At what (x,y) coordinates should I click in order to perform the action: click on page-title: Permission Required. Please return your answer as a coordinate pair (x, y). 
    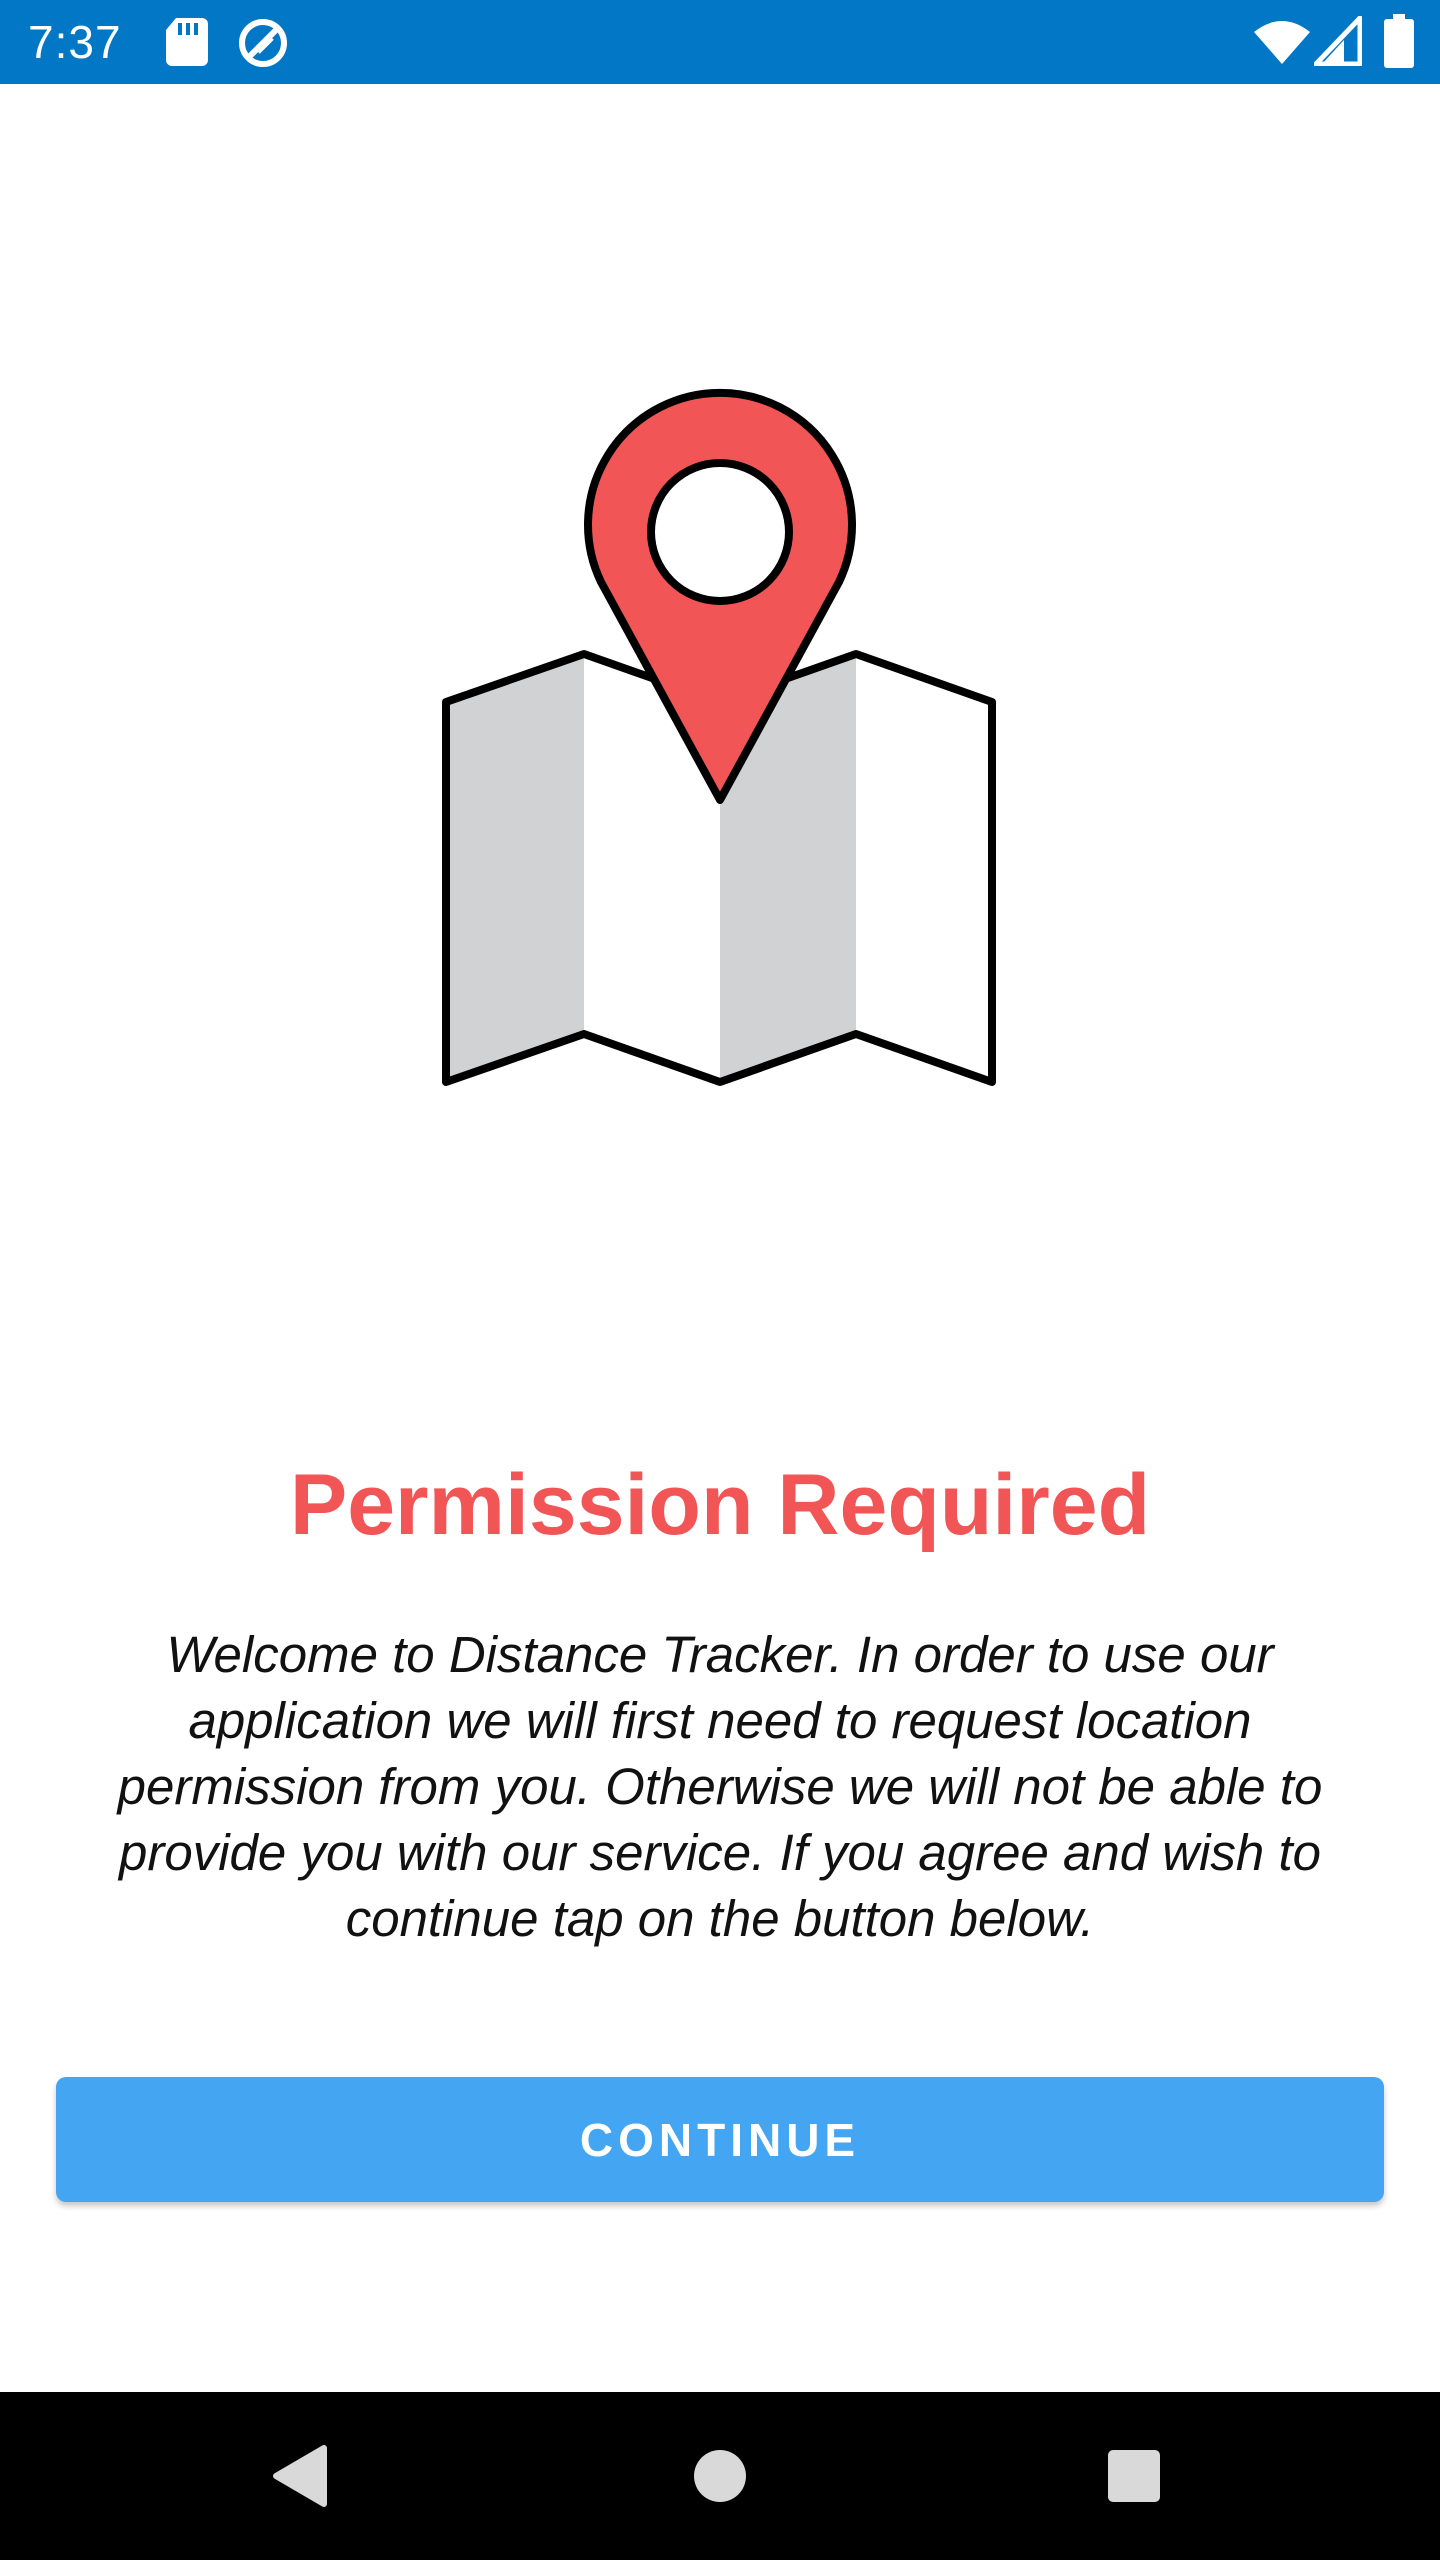
    Looking at the image, I should click on (720, 1505).